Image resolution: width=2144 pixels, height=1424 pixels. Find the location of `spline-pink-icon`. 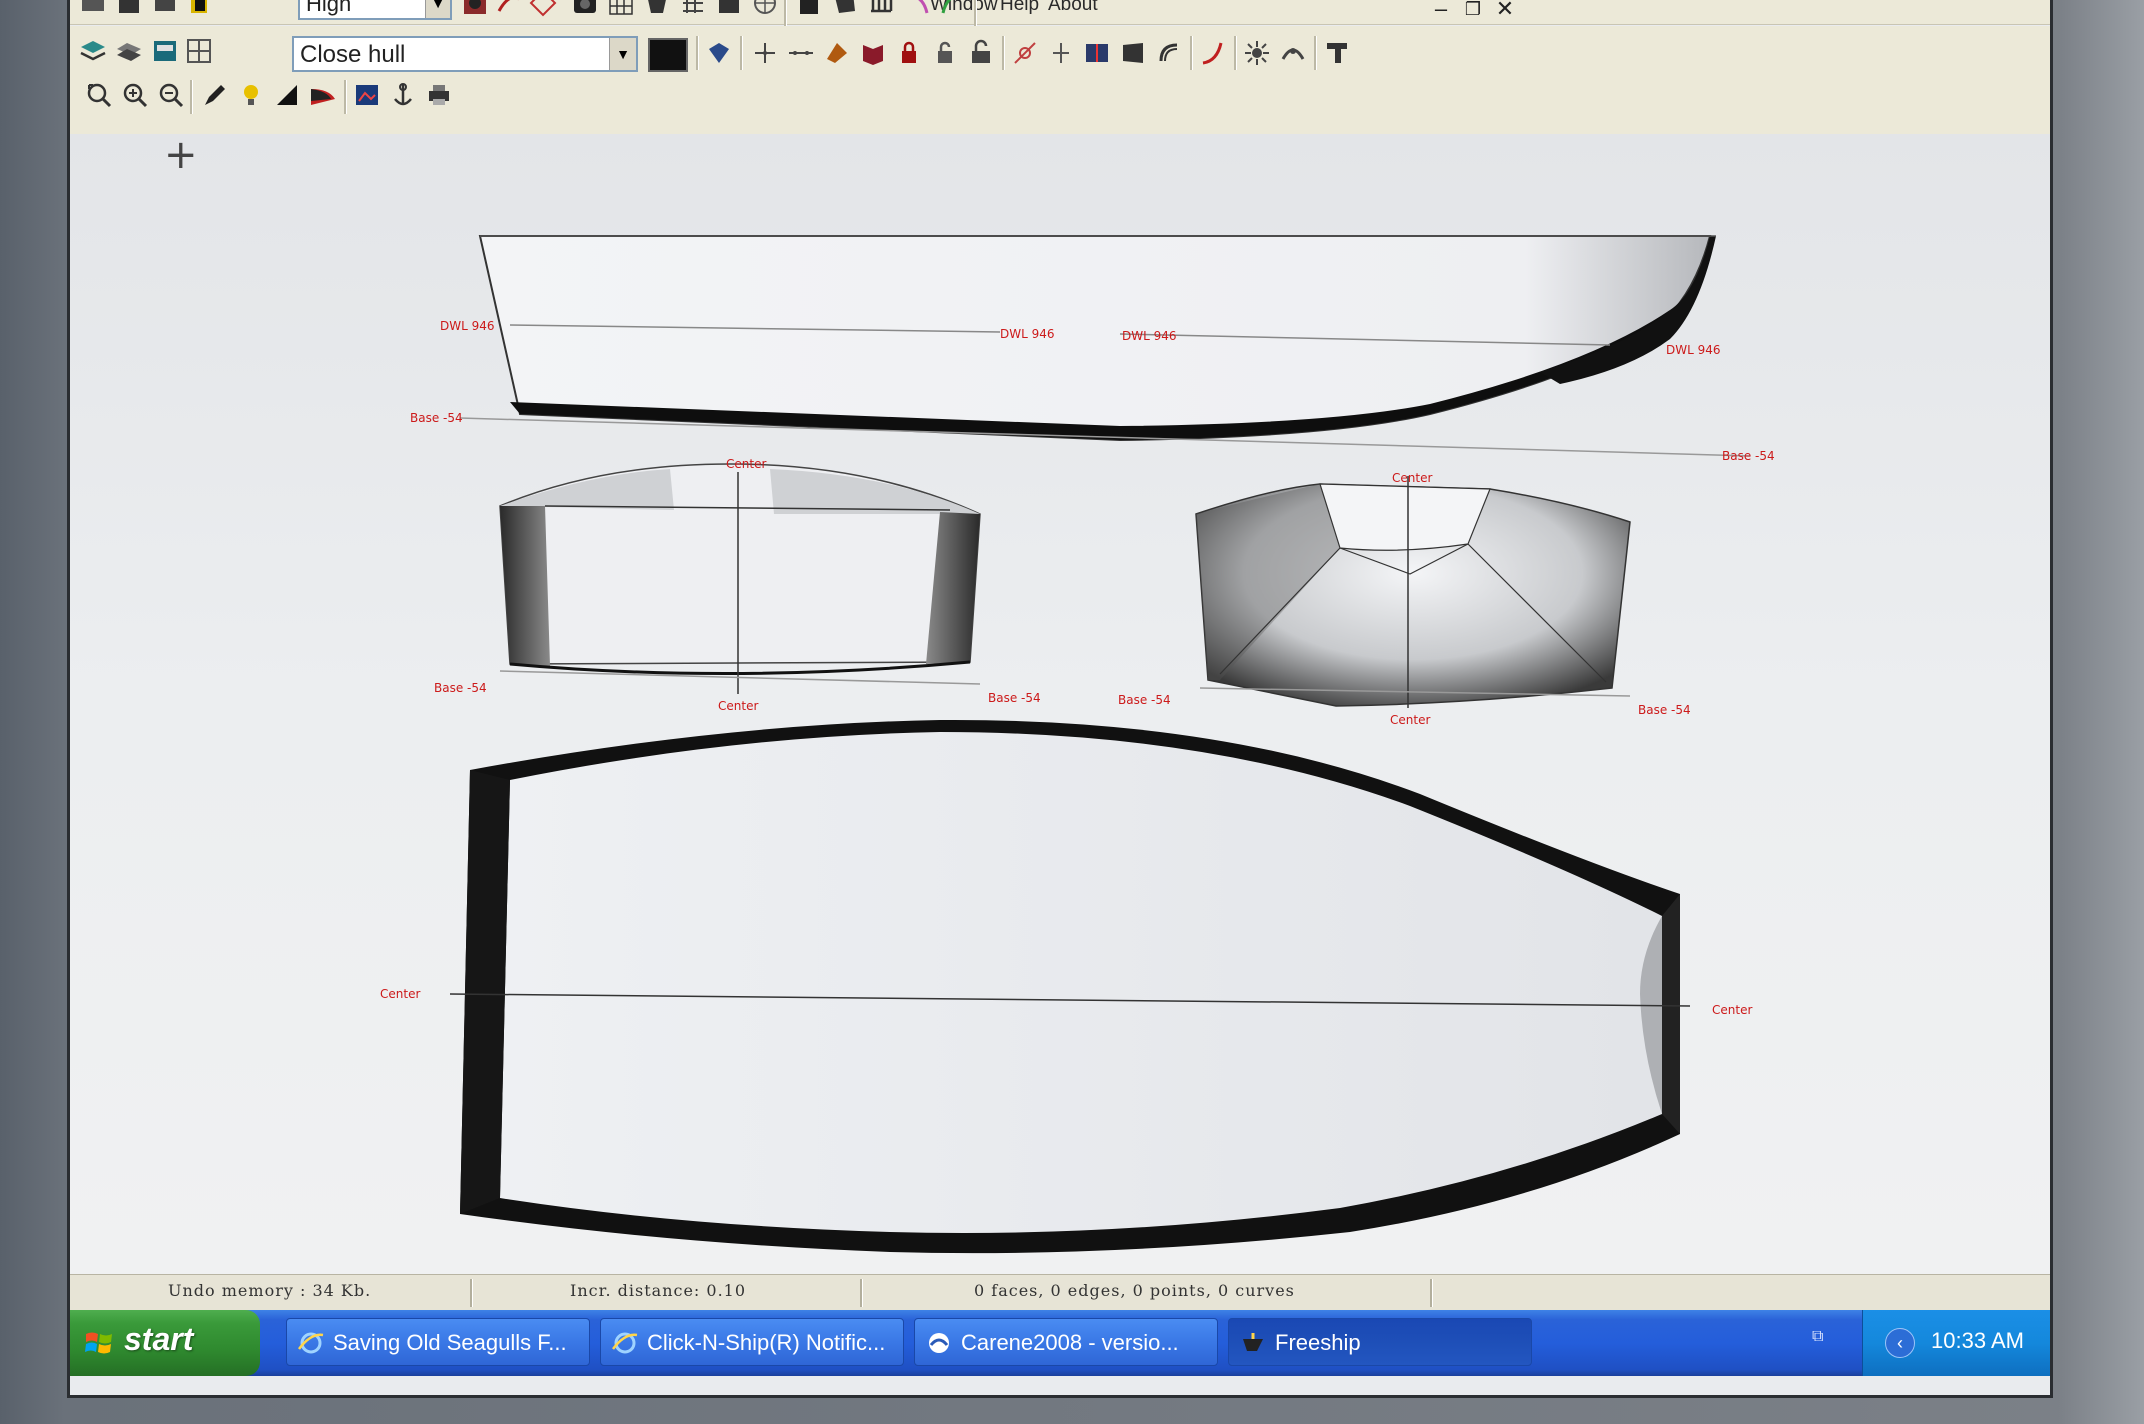

spline-pink-icon is located at coordinates (917, 9).